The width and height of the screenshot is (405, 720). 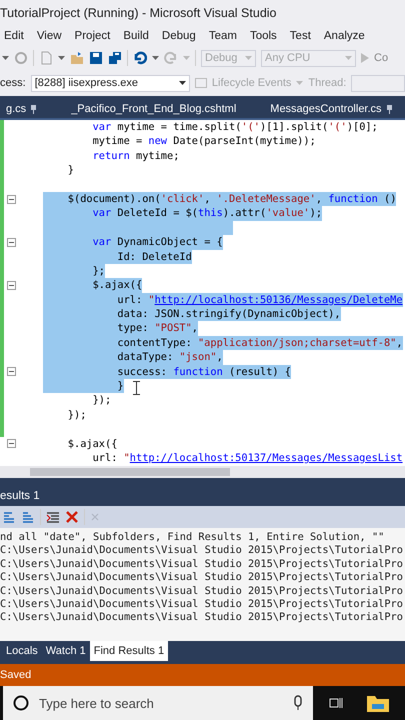 I want to click on panel-tab: Locals, so click(x=22, y=651).